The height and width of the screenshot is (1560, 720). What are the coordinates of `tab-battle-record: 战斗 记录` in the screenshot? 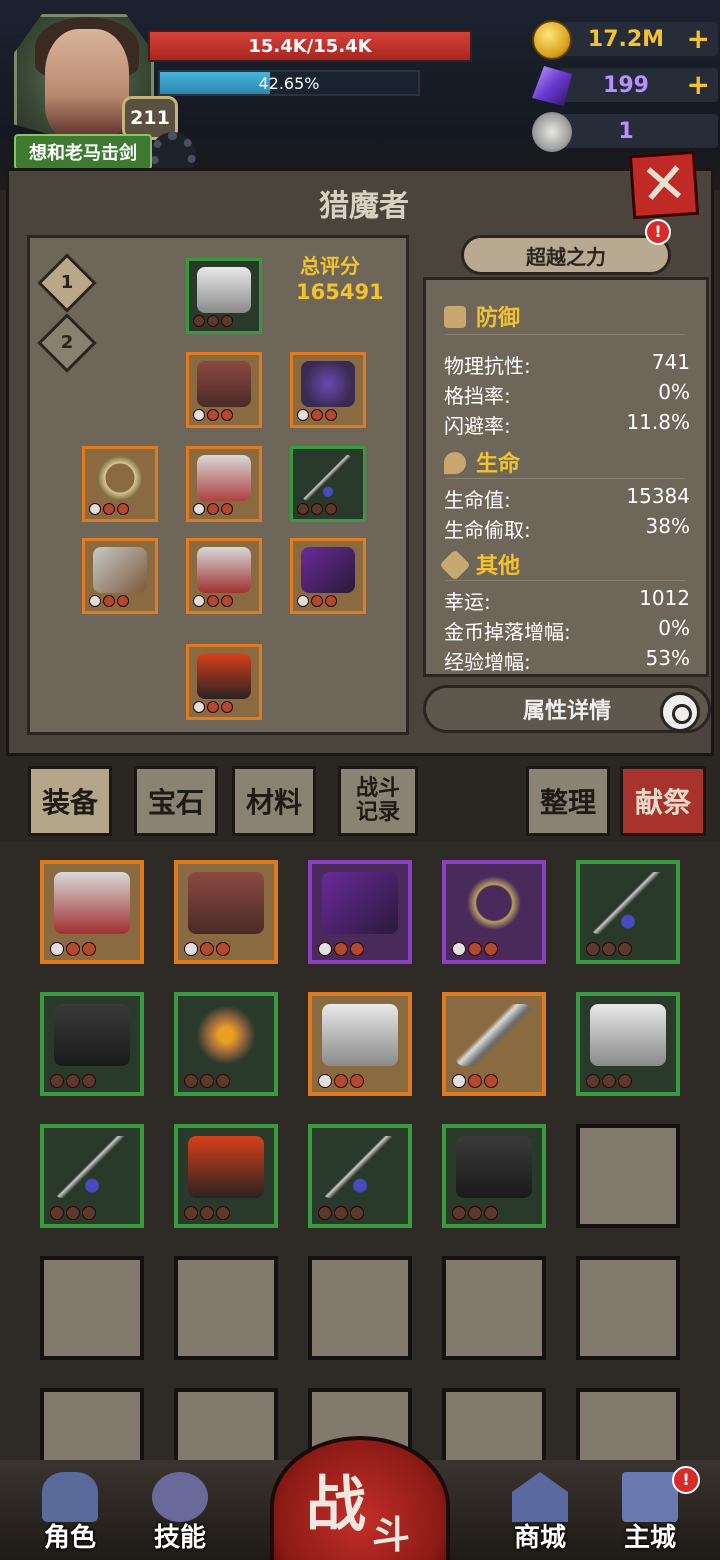 It's located at (378, 801).